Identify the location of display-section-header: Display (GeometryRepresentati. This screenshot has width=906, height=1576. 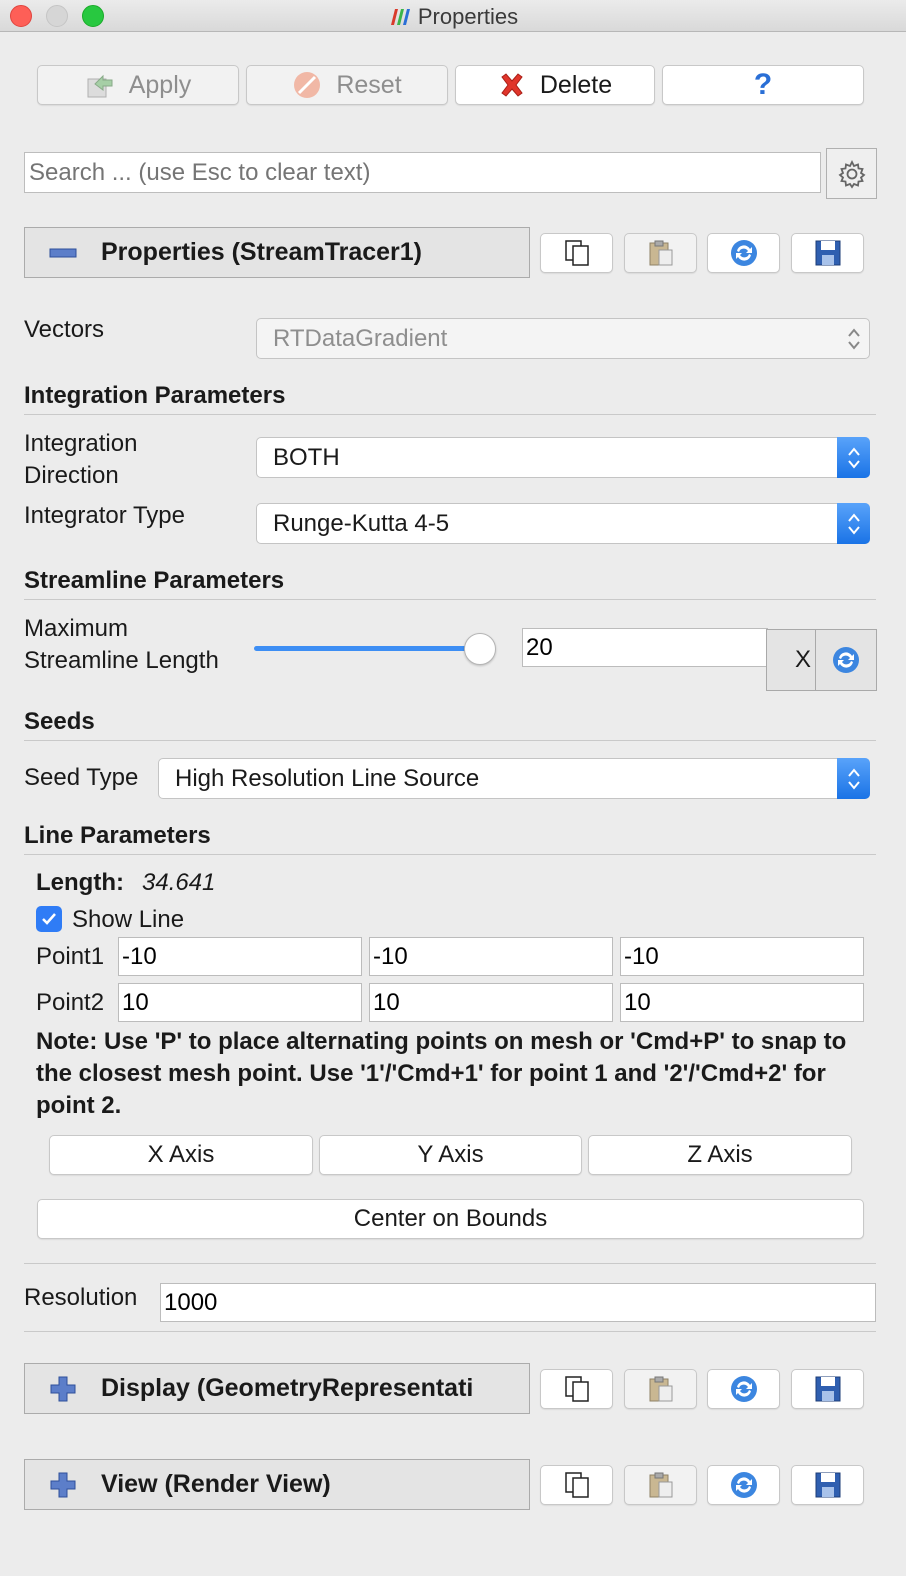
(277, 1388).